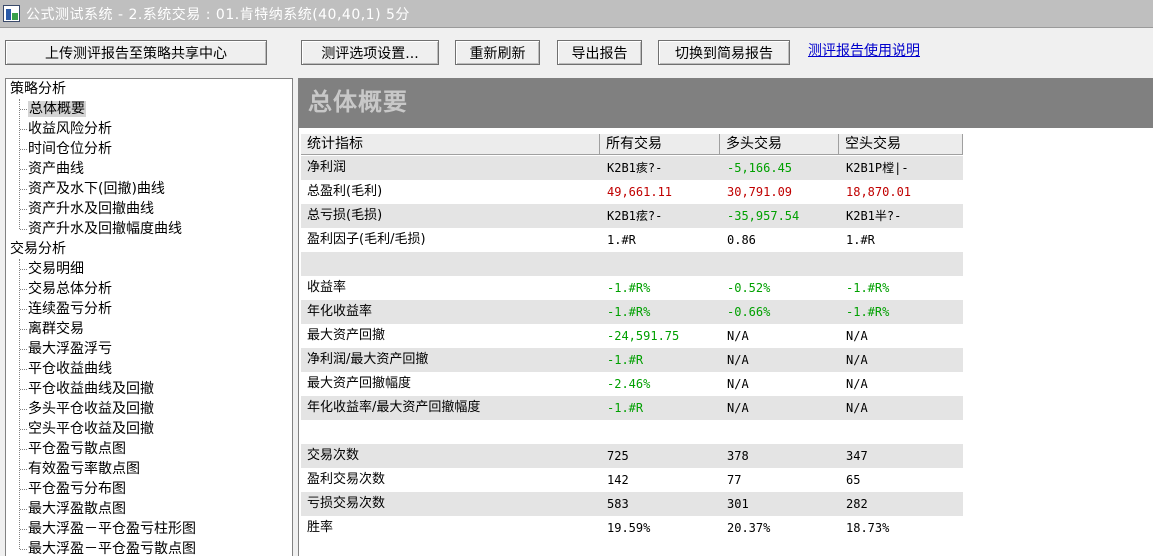  I want to click on metric-label: 收益率, so click(327, 287).